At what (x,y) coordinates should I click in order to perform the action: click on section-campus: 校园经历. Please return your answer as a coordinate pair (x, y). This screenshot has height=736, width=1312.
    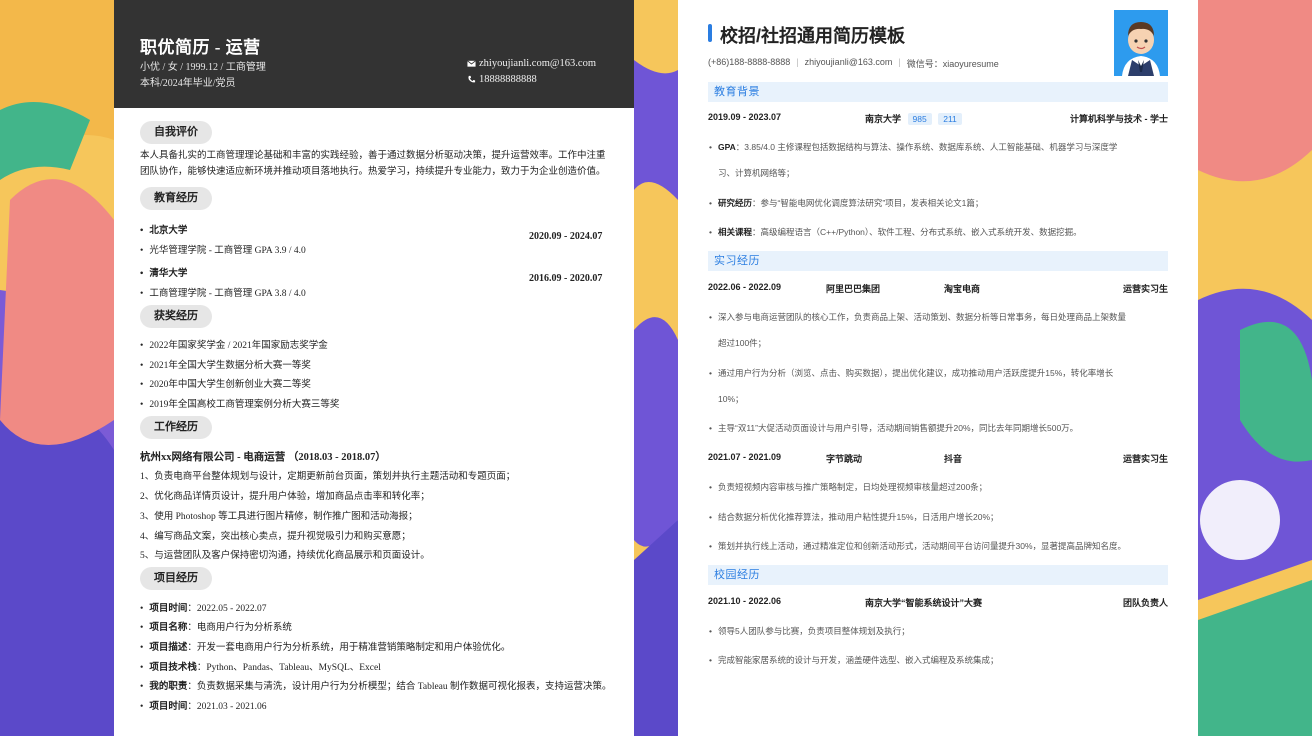
    Looking at the image, I should click on (938, 575).